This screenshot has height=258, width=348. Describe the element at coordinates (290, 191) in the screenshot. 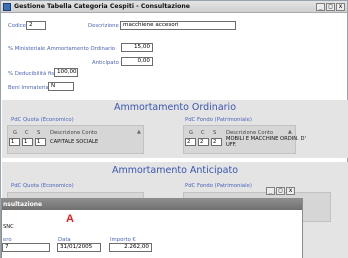

I see `popup-close-button: x` at that location.